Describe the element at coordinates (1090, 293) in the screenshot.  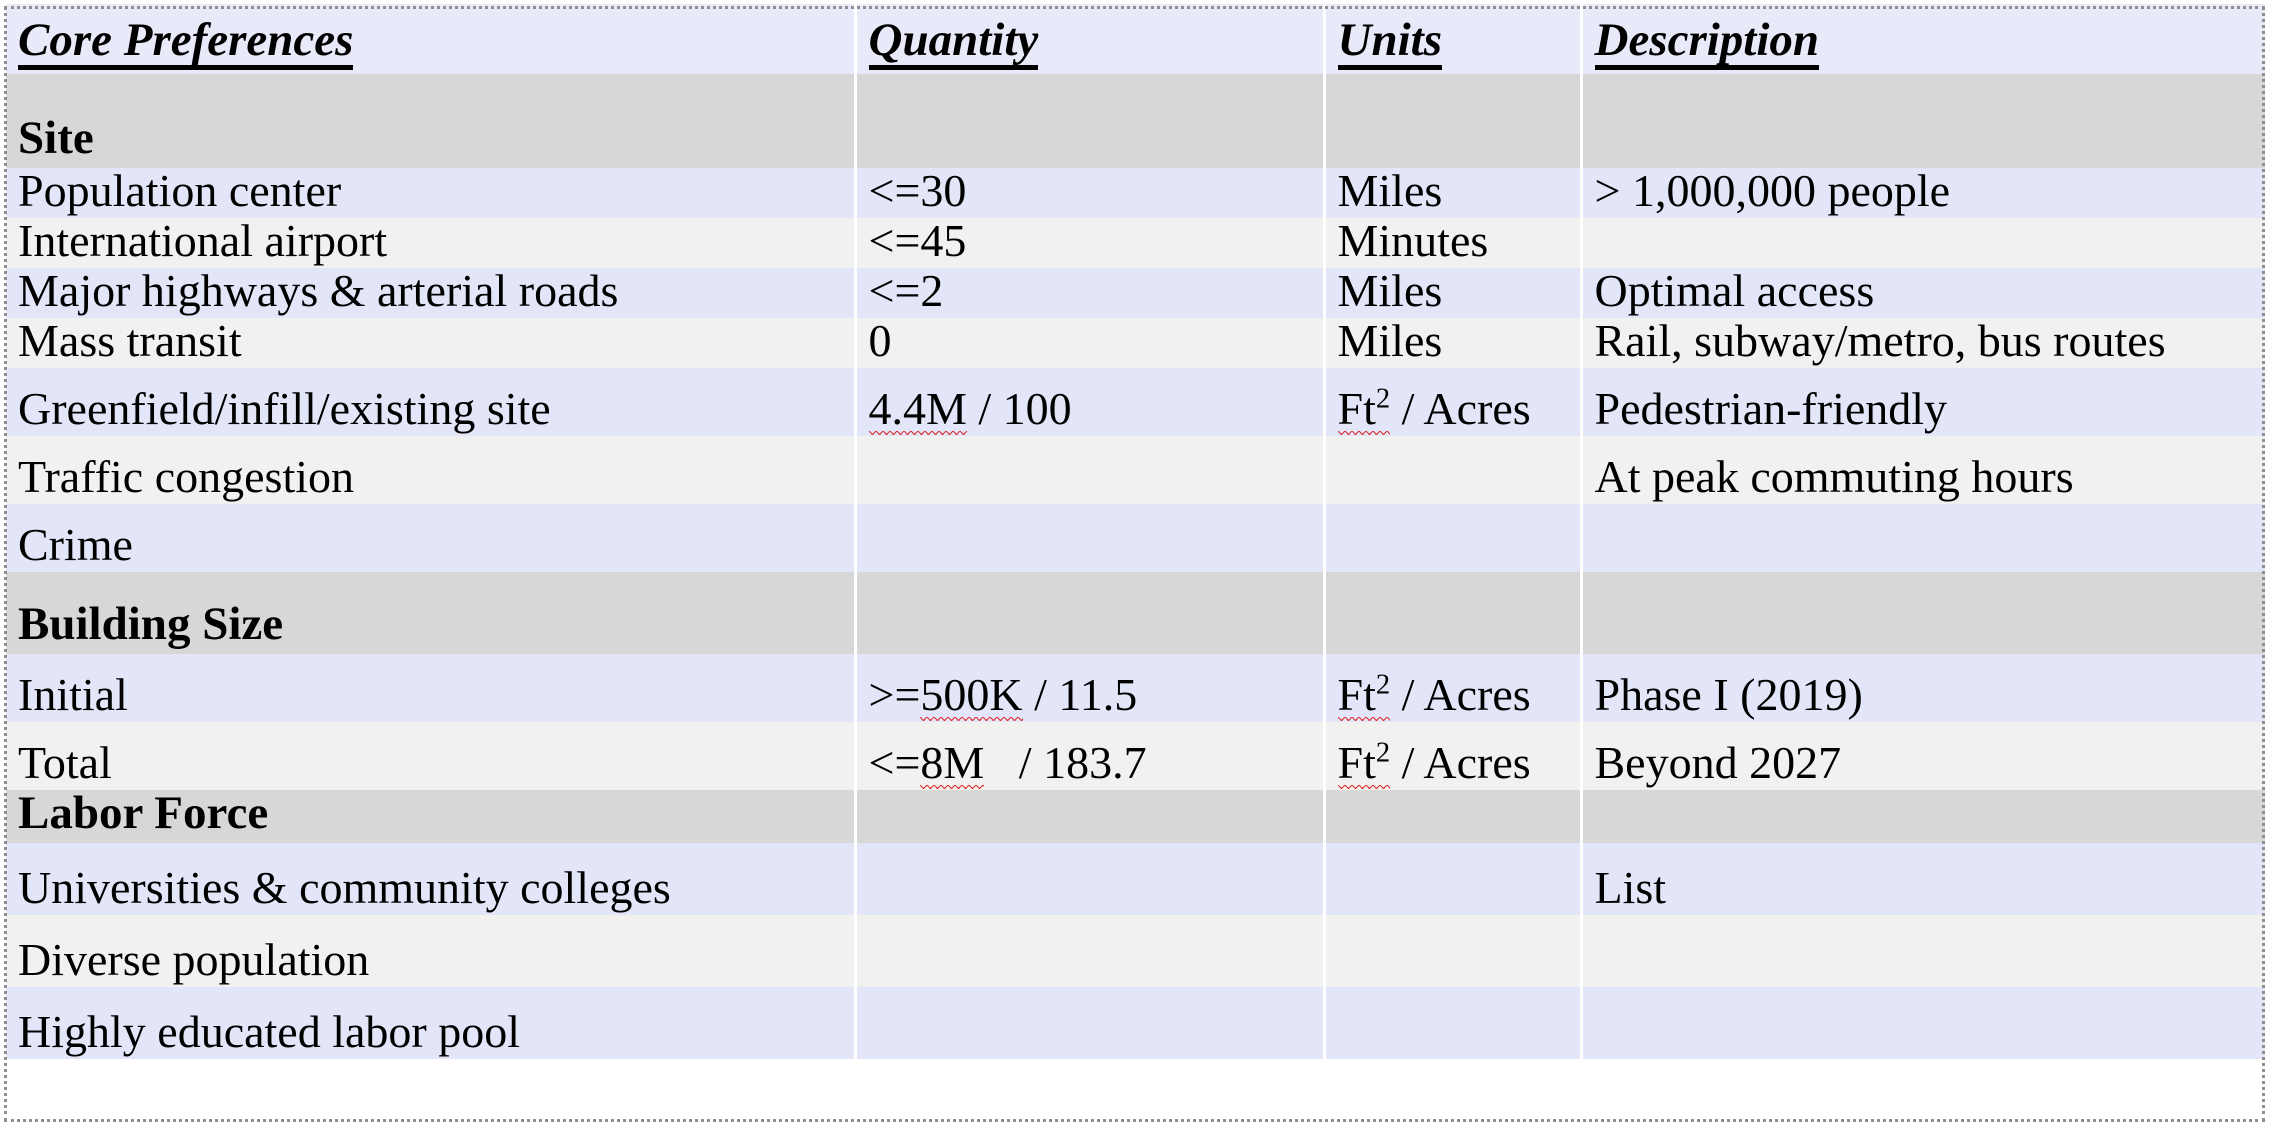
I see `cell-quantity: <=2` at that location.